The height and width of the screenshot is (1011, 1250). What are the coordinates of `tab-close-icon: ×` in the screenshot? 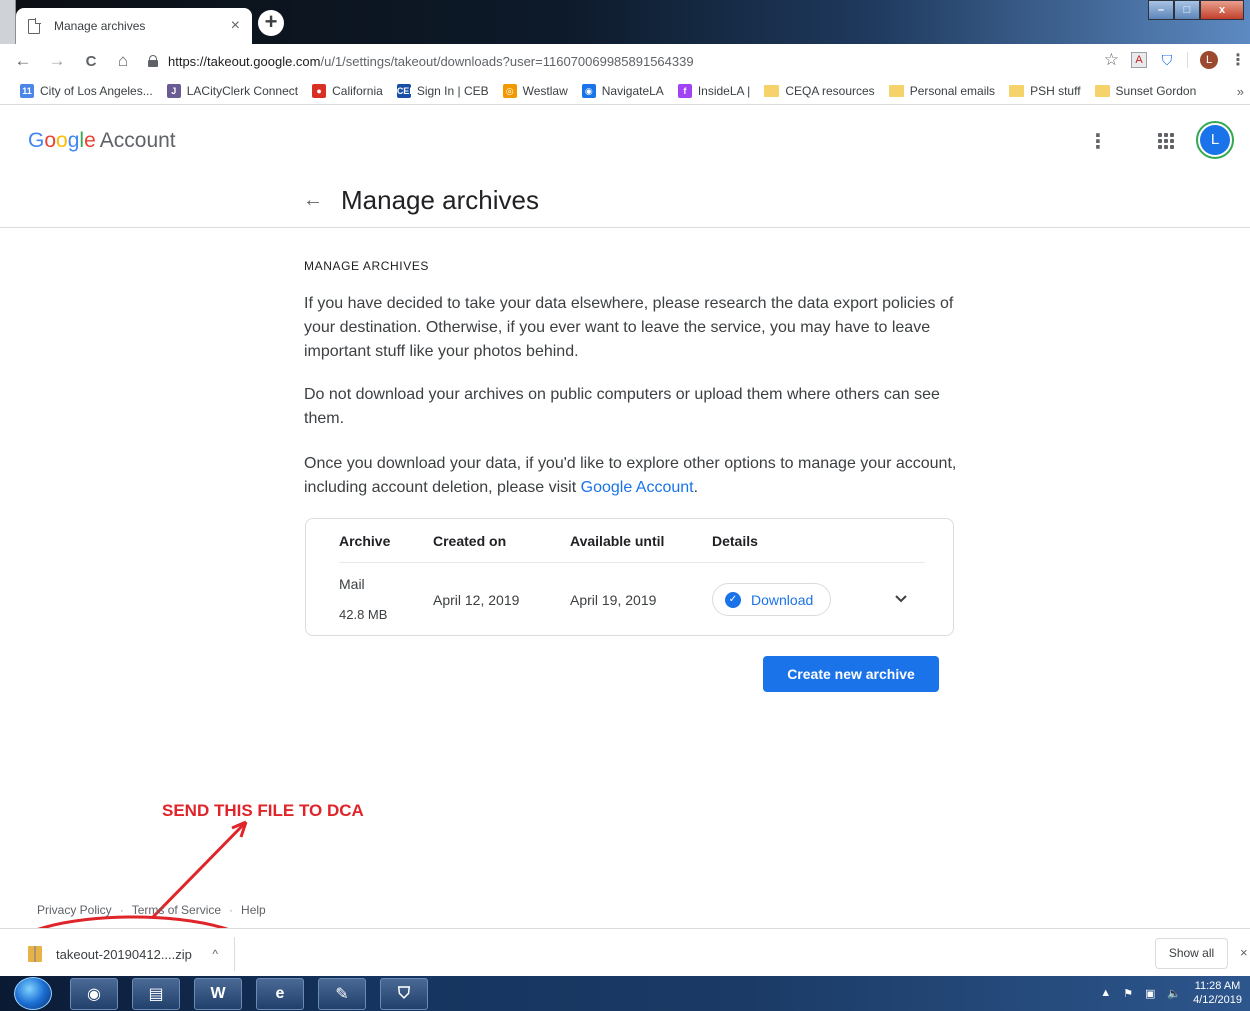 It's located at (235, 26).